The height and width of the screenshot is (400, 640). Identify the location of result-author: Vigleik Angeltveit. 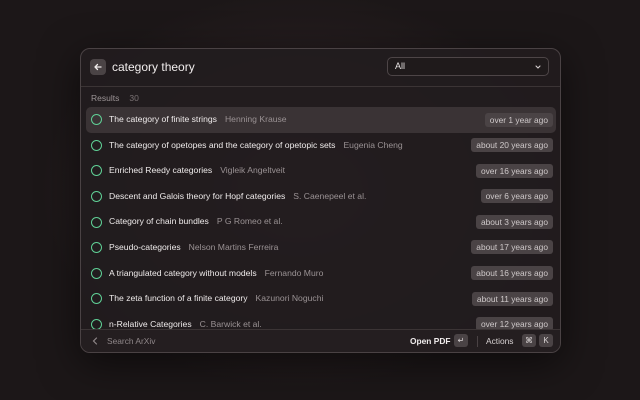
(253, 170).